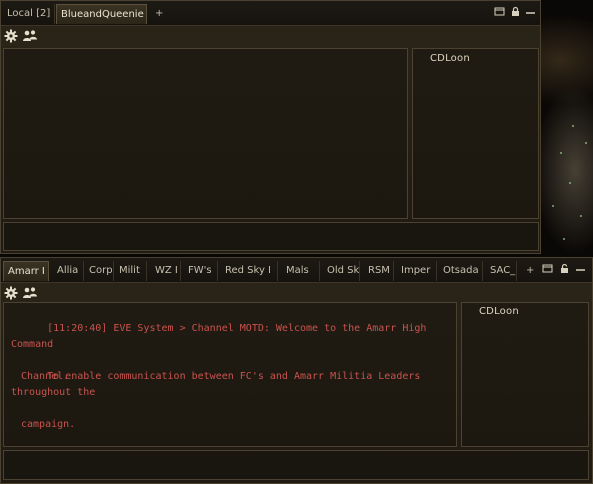 This screenshot has width=593, height=484. What do you see at coordinates (68, 271) in the screenshot?
I see `tab-allia: Allia` at bounding box center [68, 271].